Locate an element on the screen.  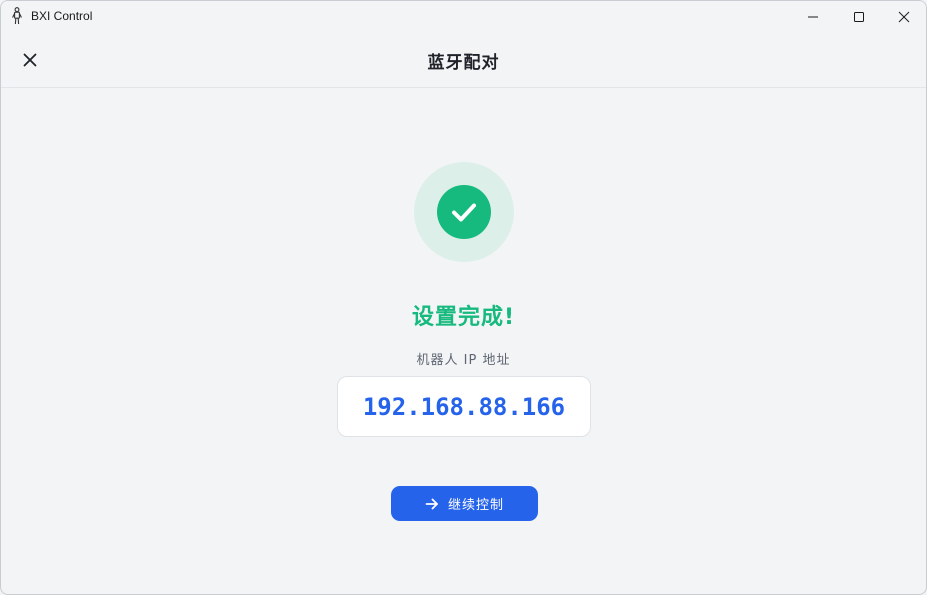
minimize-button is located at coordinates (813, 16).